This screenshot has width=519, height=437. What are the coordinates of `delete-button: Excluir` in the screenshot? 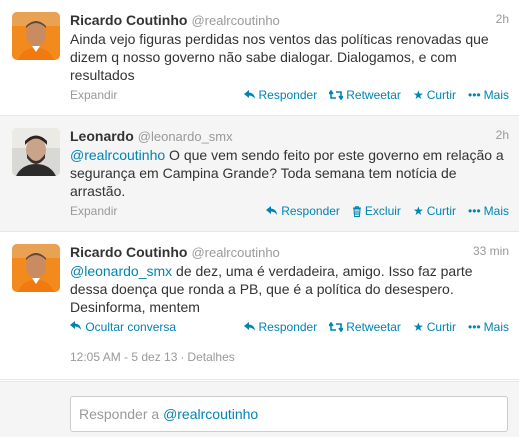 It's located at (376, 211).